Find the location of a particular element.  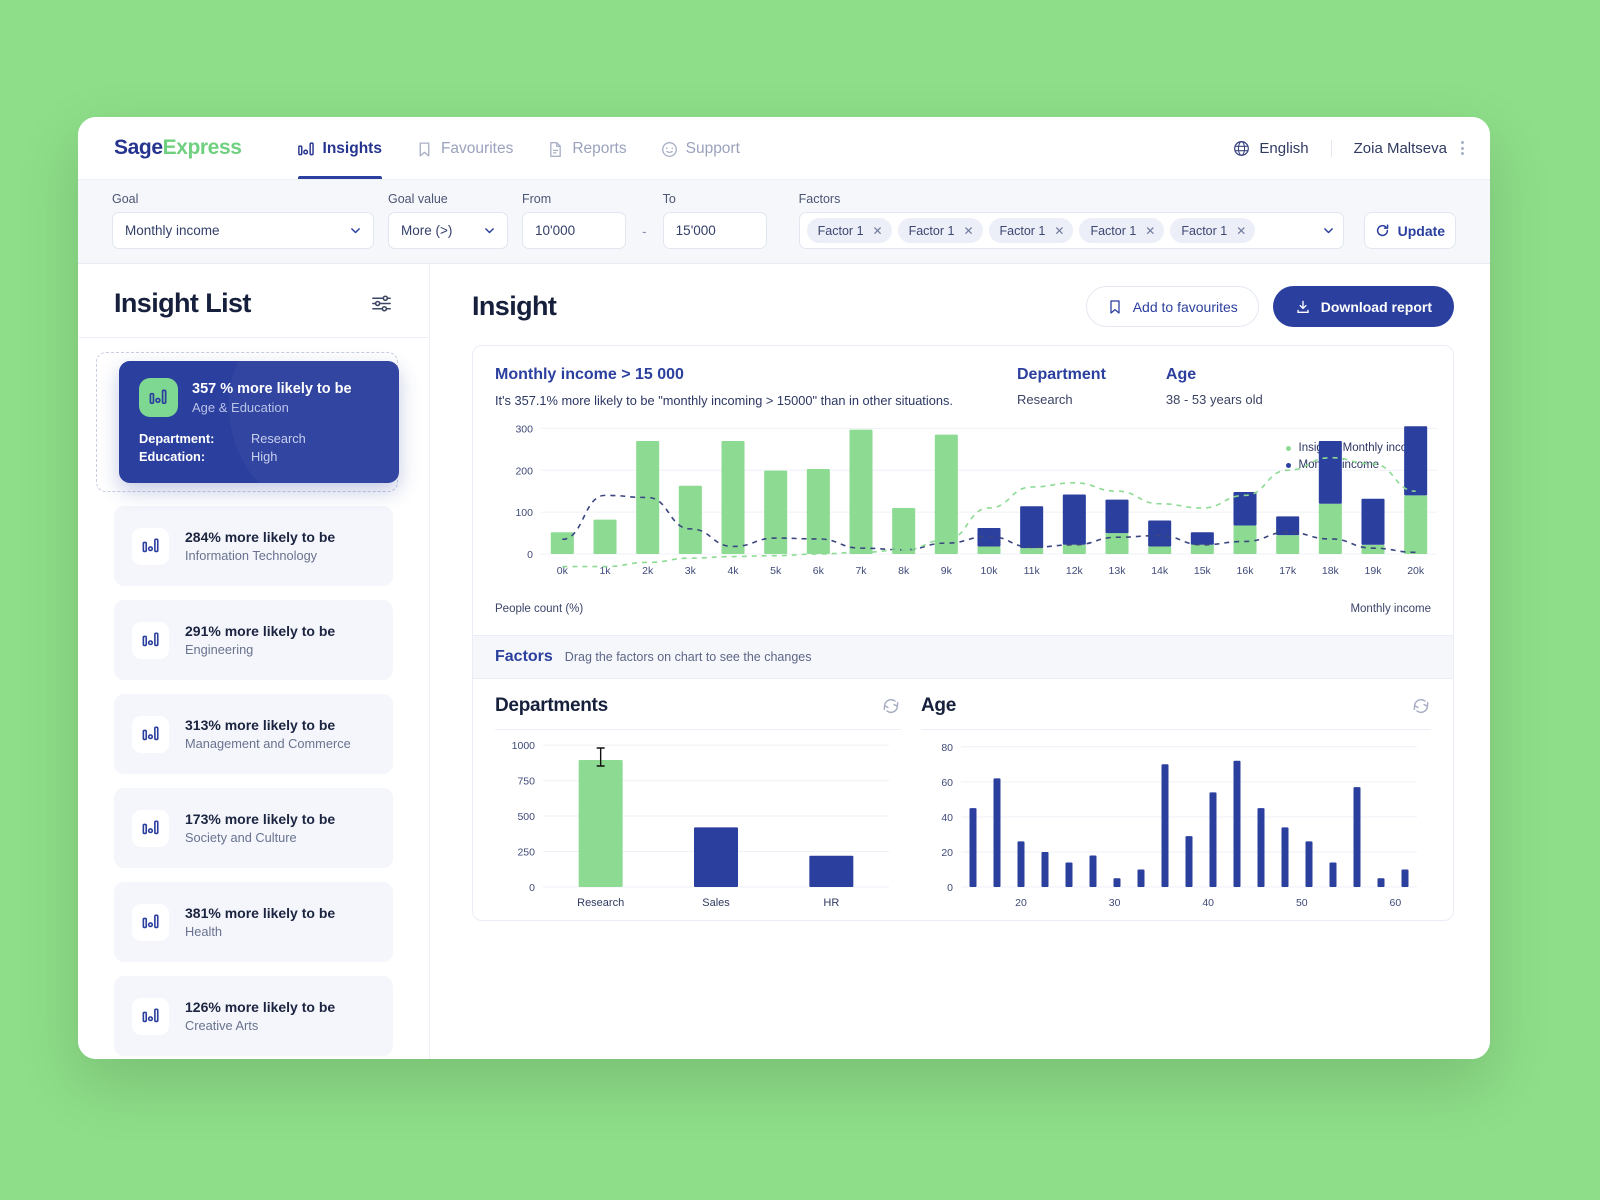

chat-icon is located at coordinates (669, 149).